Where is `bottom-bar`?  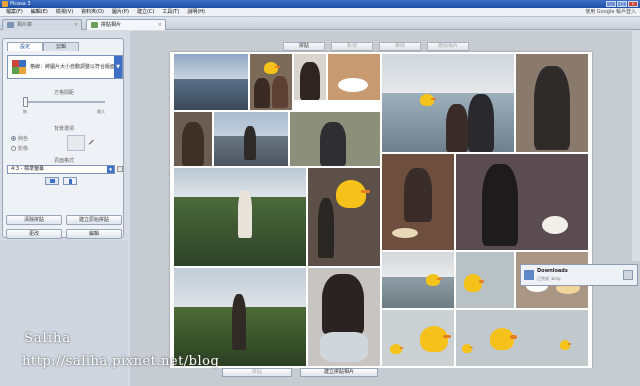
bottom-bar is located at coordinates (385, 373).